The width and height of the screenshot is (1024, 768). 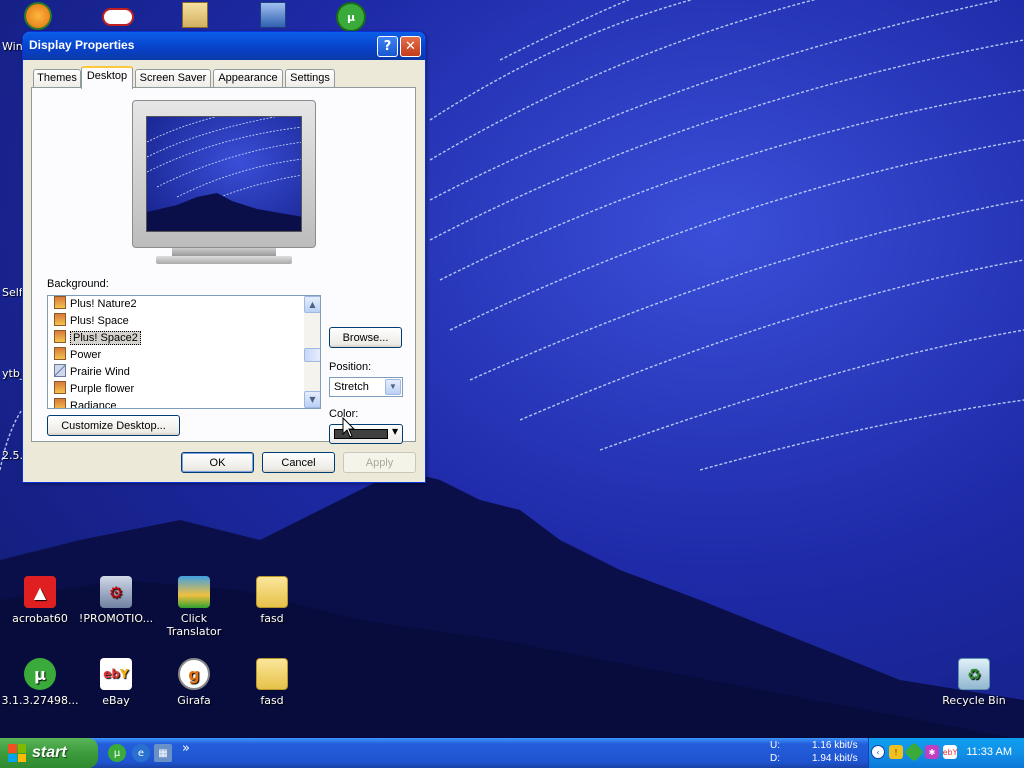 I want to click on help-button: ?, so click(x=387, y=46).